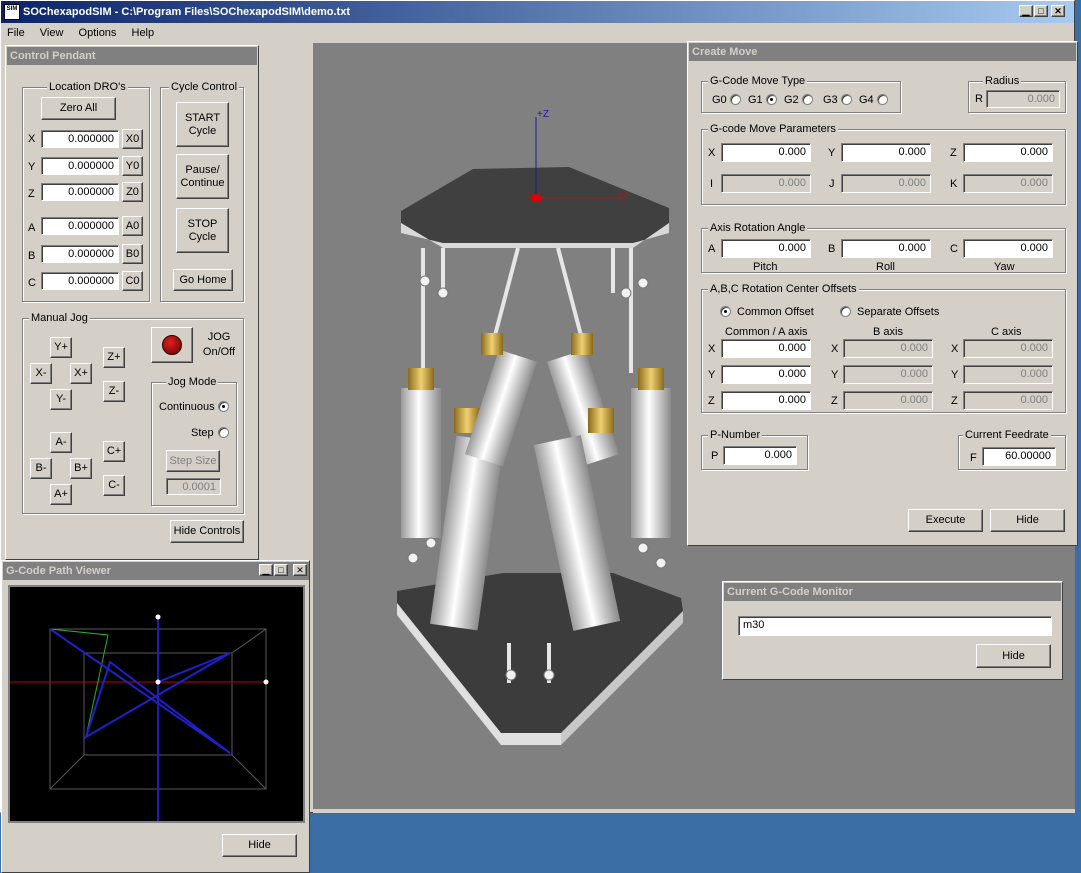 The width and height of the screenshot is (1081, 873). Describe the element at coordinates (544, 174) in the screenshot. I see `y-axis-label: +Y` at that location.